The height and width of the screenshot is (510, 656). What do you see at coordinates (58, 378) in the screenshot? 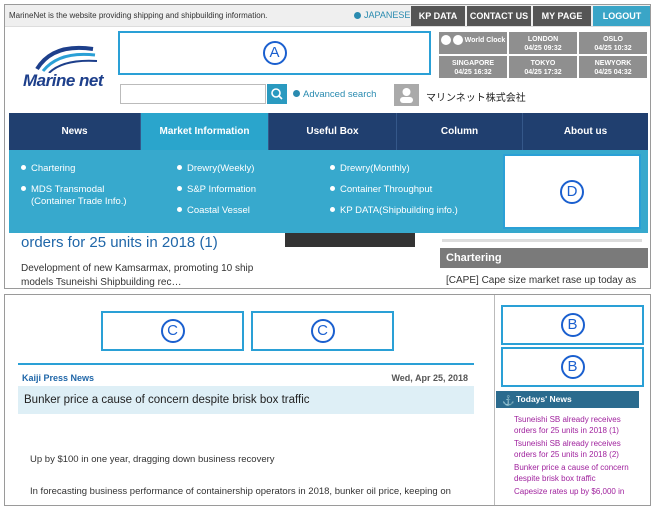
I see `article-source: Kaiji Press News` at bounding box center [58, 378].